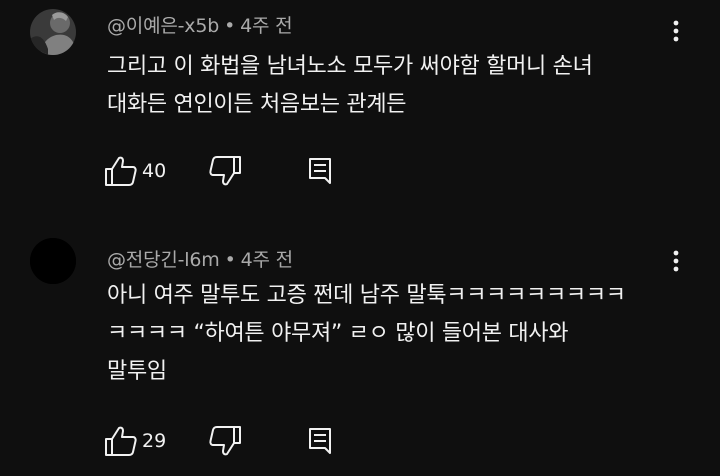 This screenshot has width=720, height=476. Describe the element at coordinates (163, 260) in the screenshot. I see `author-name: @전당긴-l6m` at that location.